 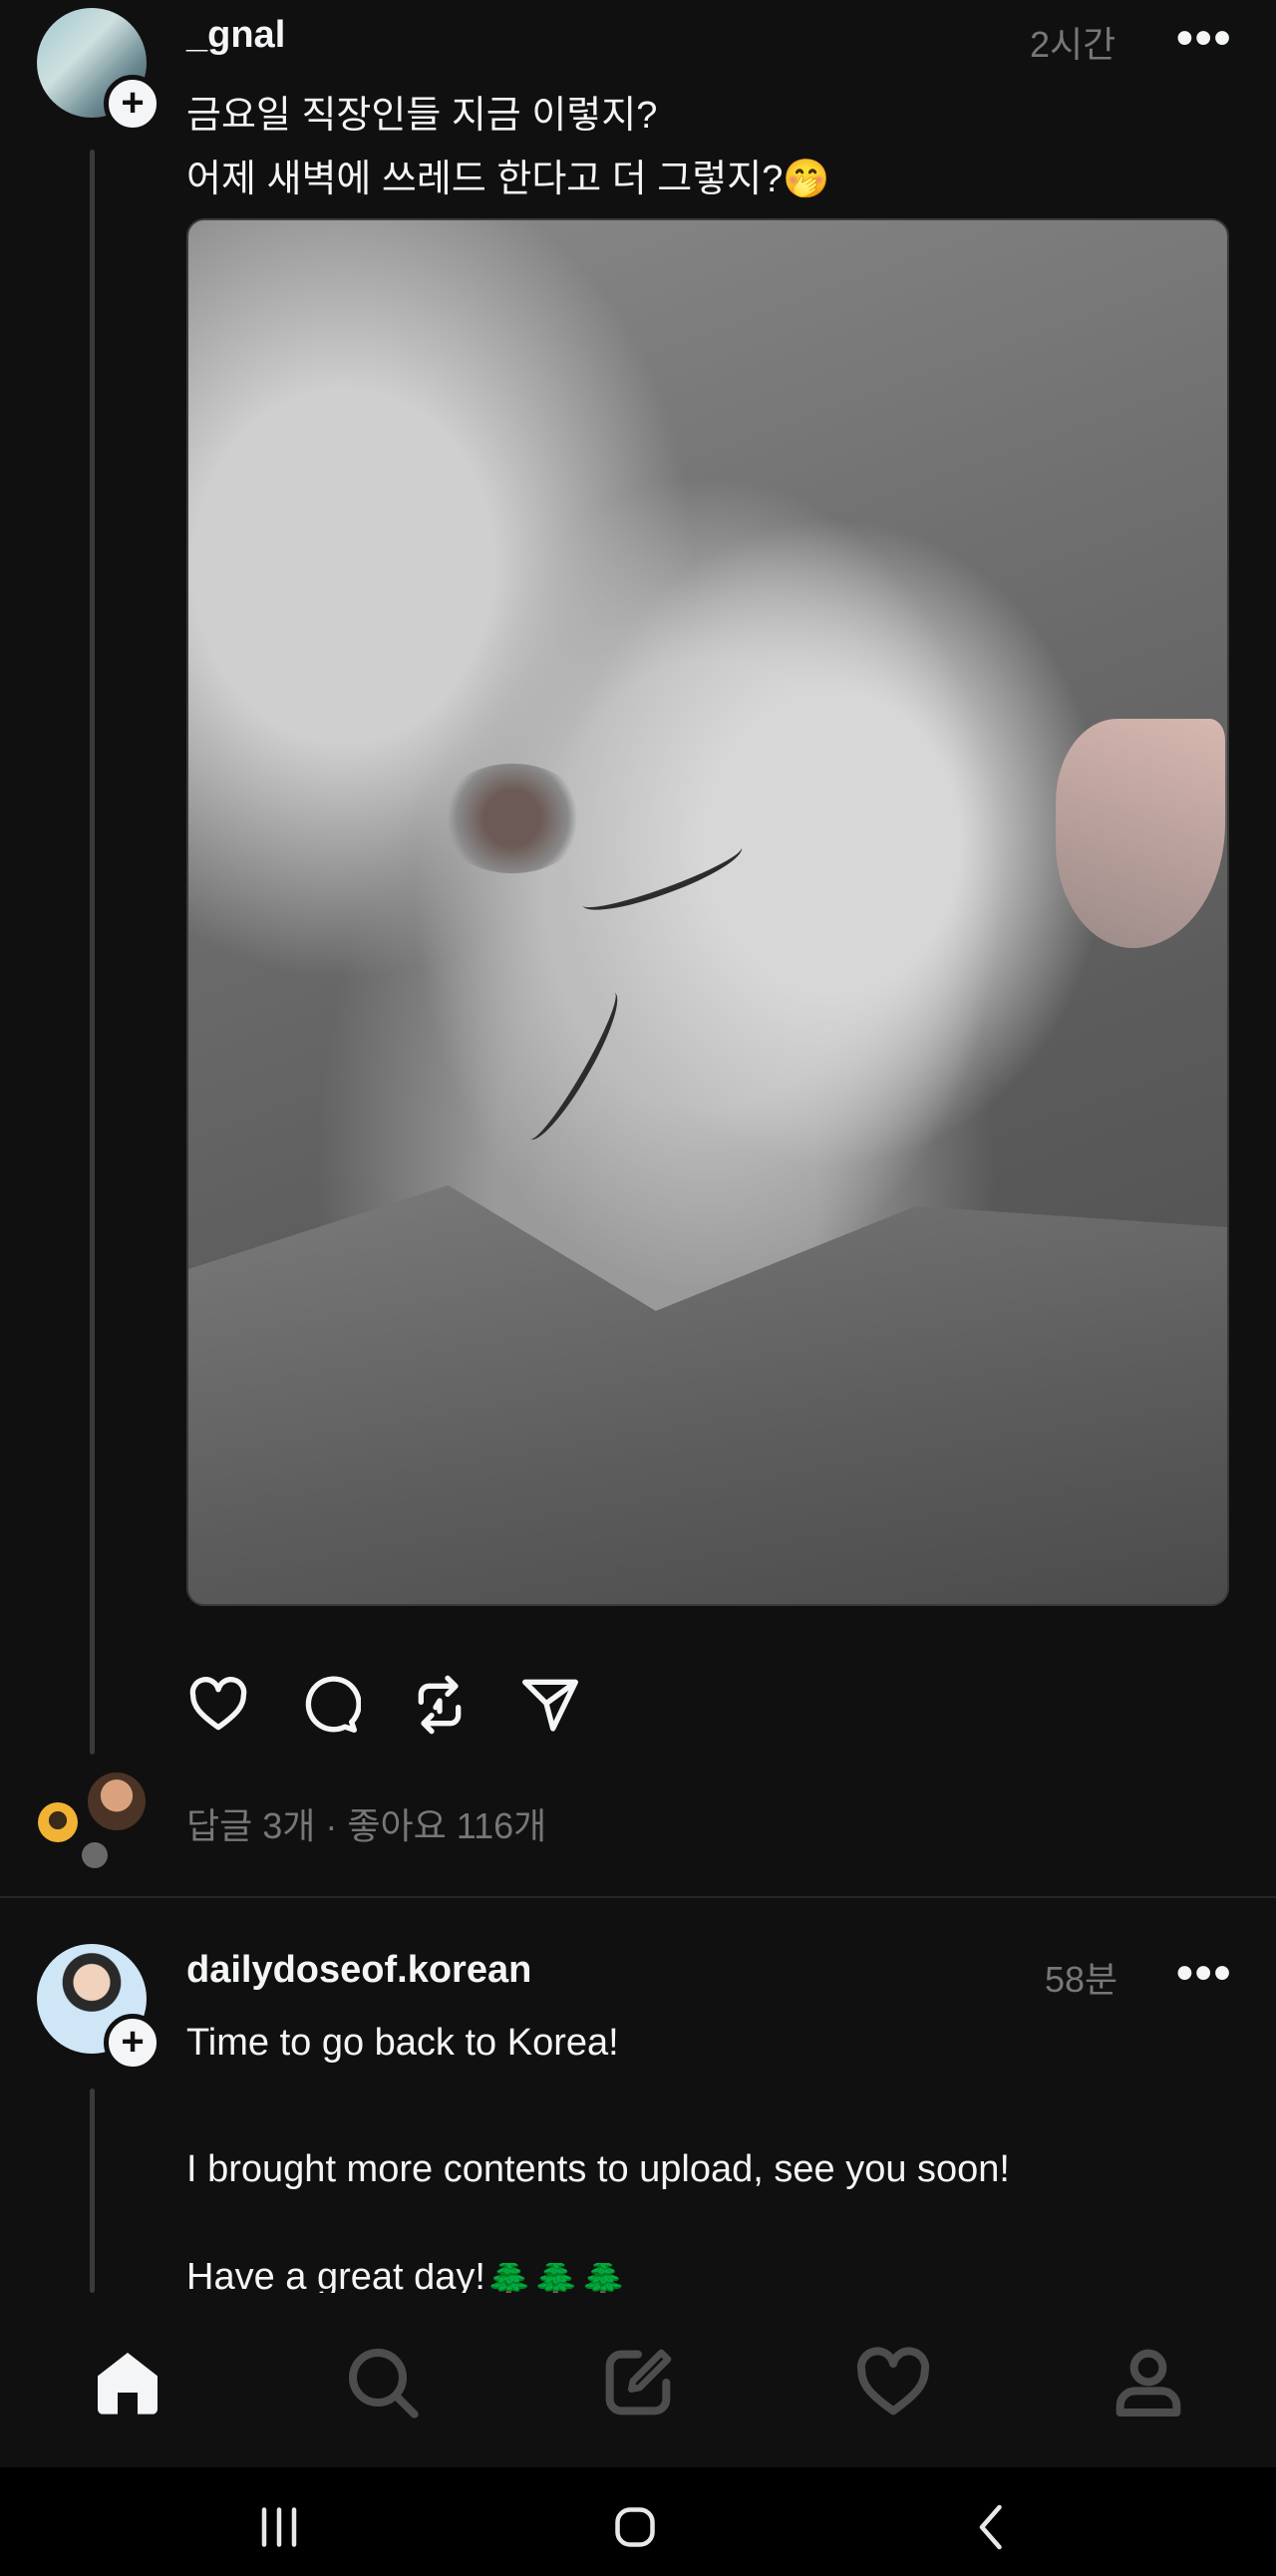 I want to click on reply-button, so click(x=329, y=1705).